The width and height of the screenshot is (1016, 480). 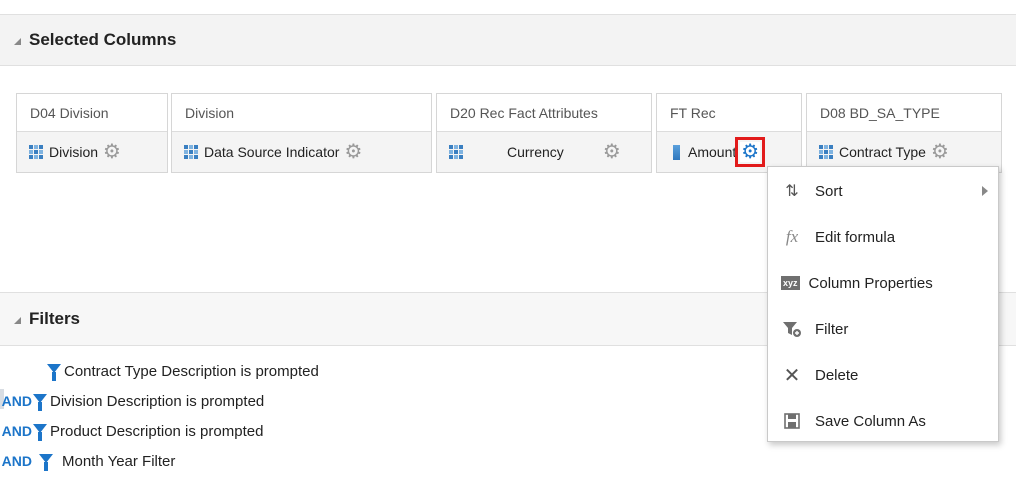 I want to click on filter-text: Division Description is prompted, so click(x=157, y=401).